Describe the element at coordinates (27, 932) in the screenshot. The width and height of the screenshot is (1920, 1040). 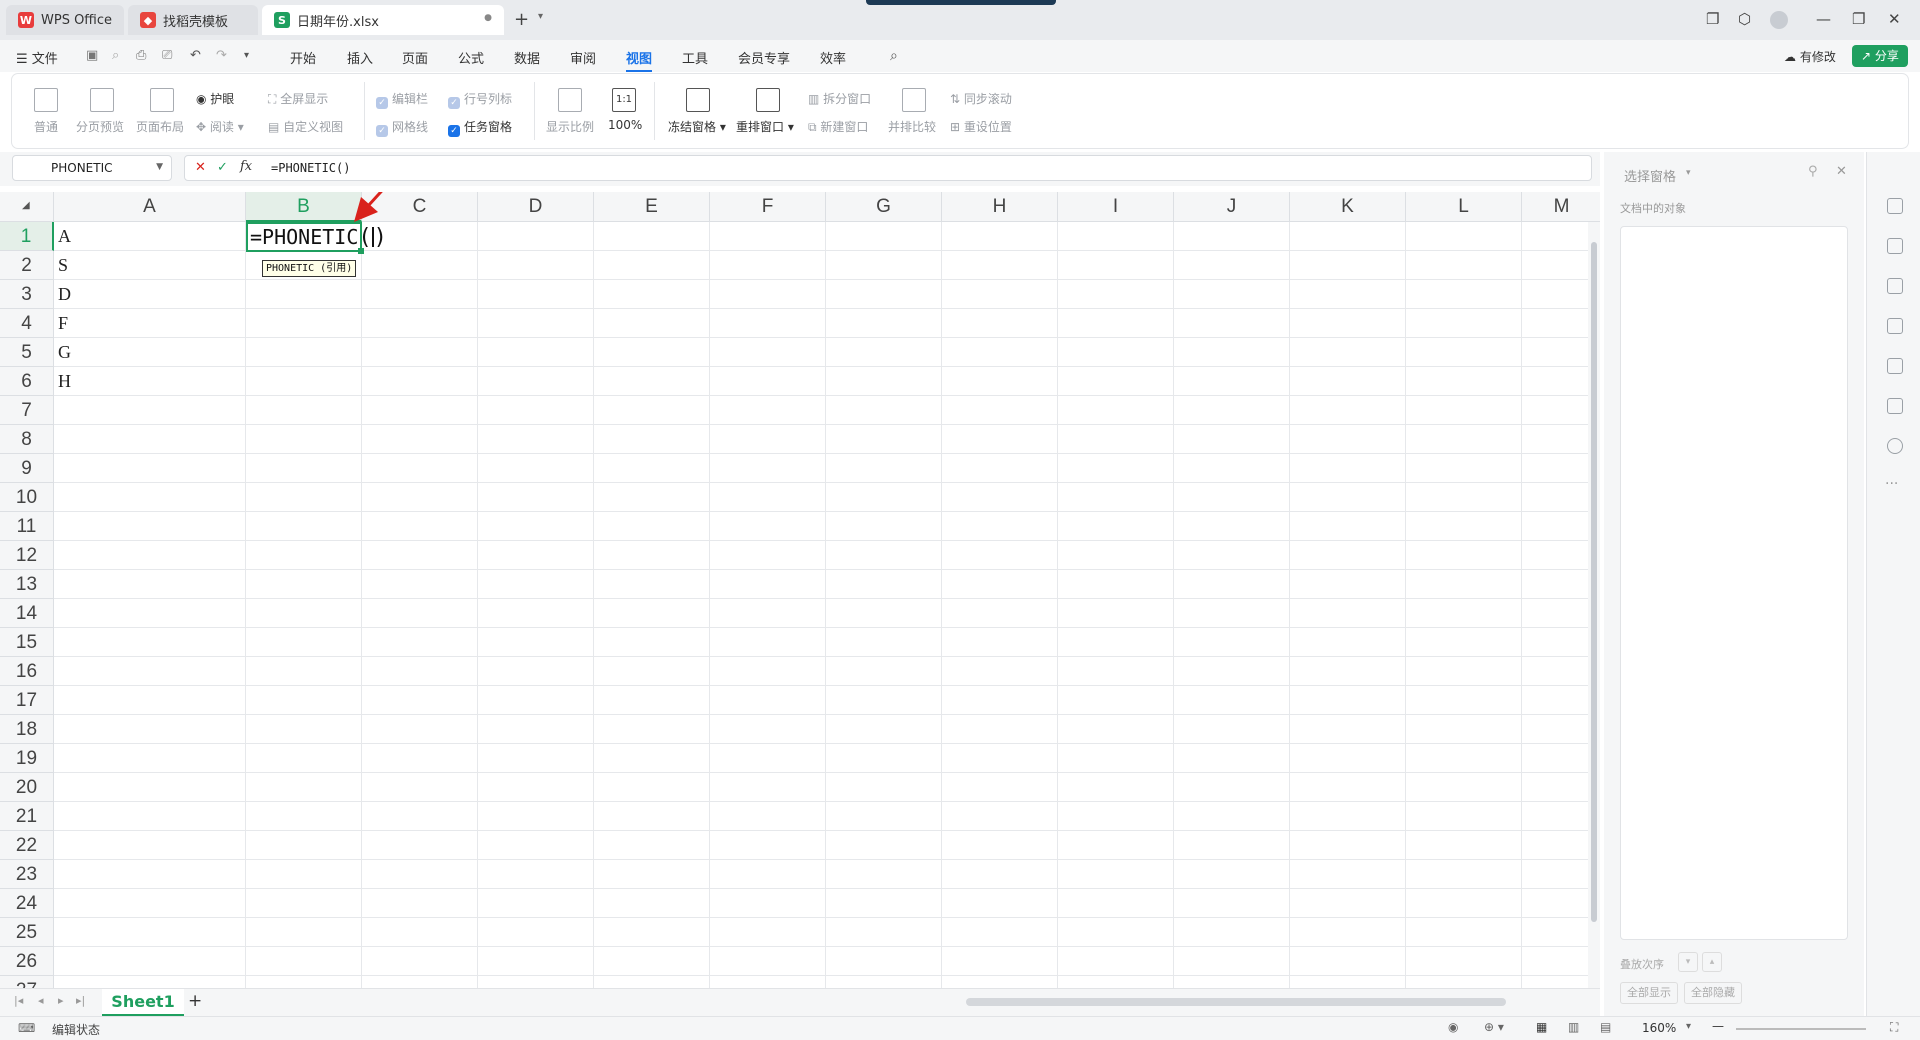
I see `row-header-25: 25` at that location.